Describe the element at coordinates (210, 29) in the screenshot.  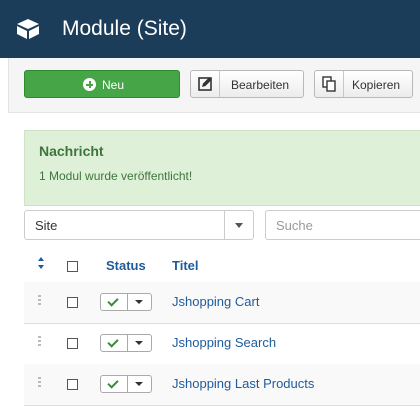
I see `page-header: Module (Site)` at that location.